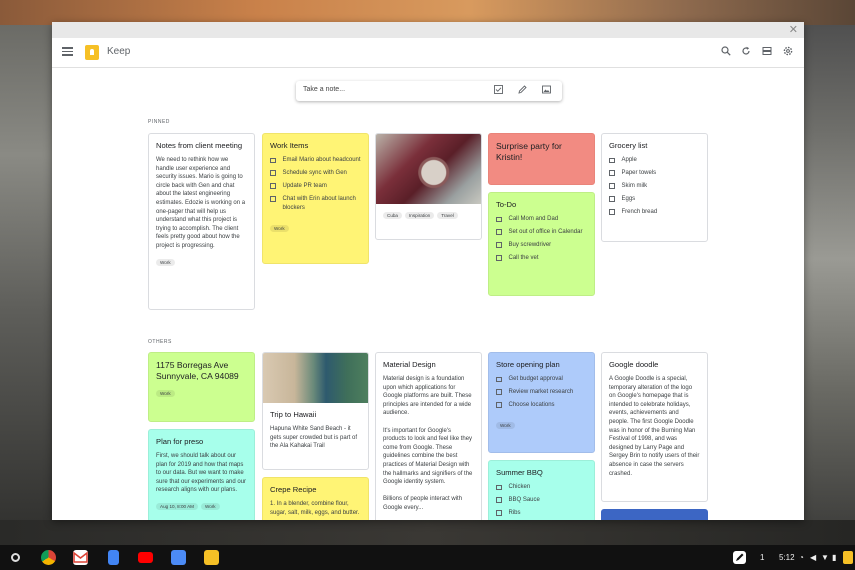 The width and height of the screenshot is (855, 570). What do you see at coordinates (654, 514) in the screenshot?
I see `note-blue-image` at bounding box center [654, 514].